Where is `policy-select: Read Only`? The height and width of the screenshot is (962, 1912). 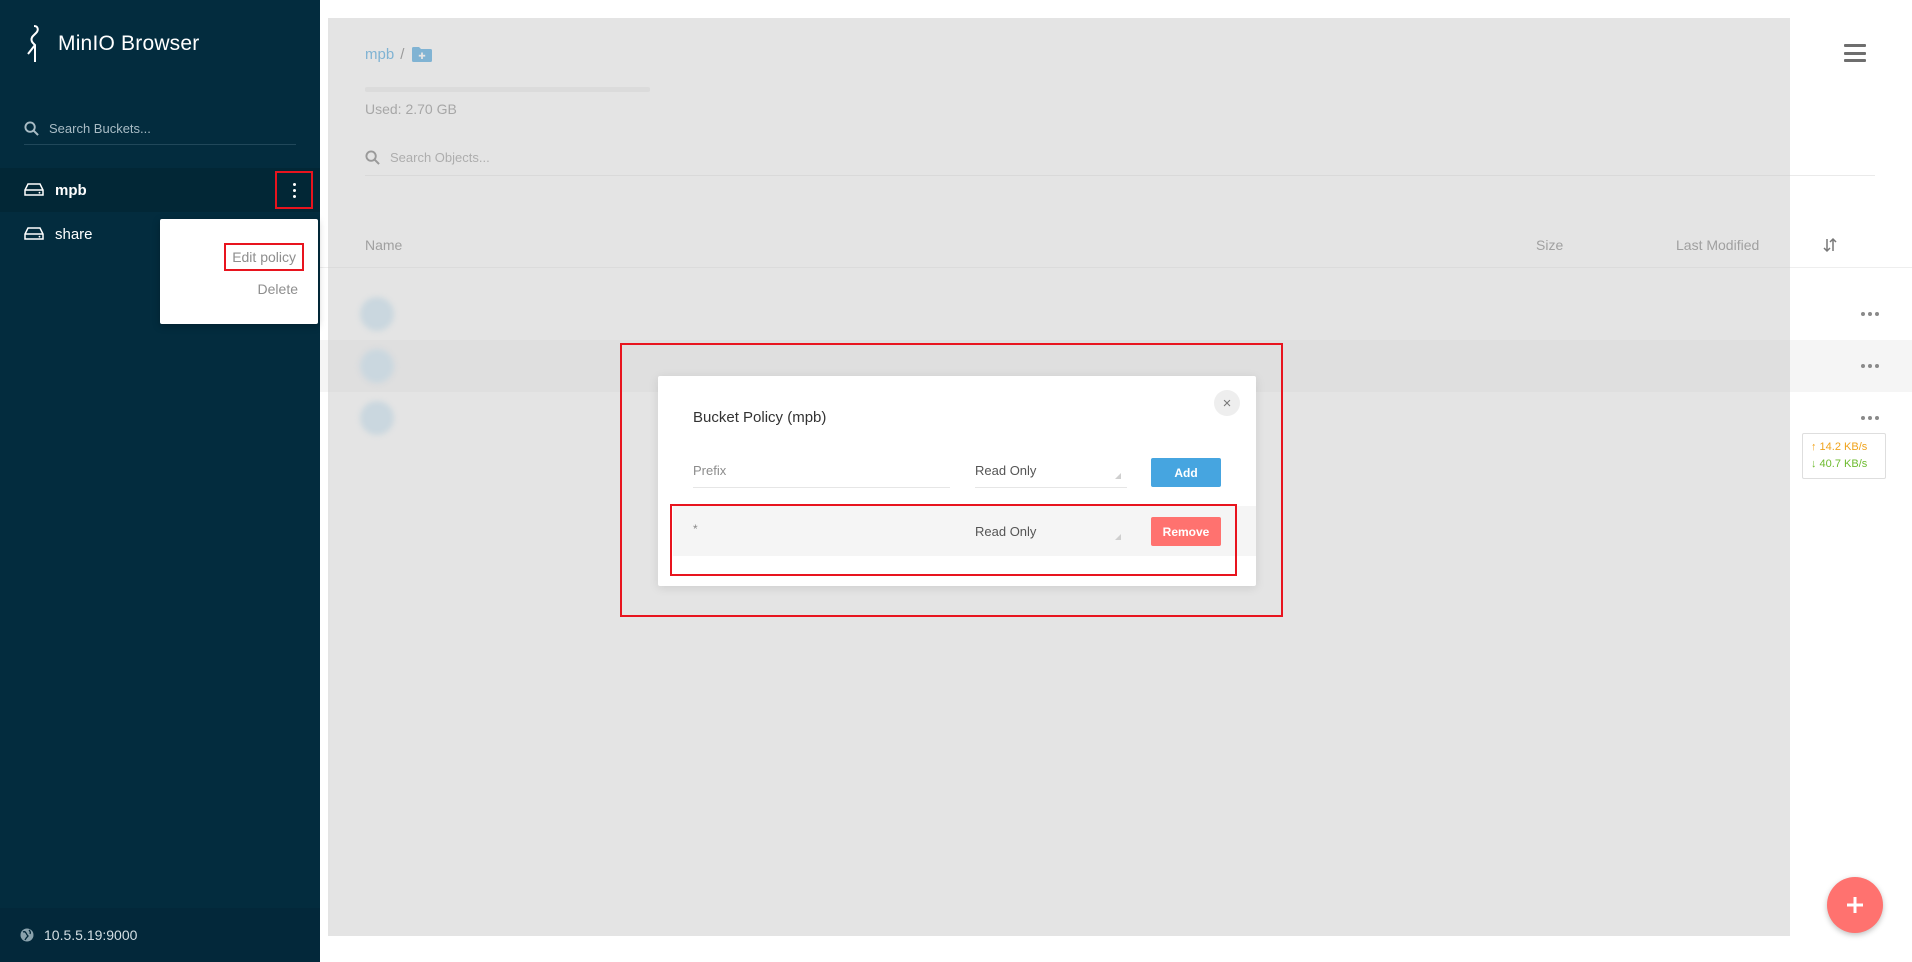
policy-select: Read Only is located at coordinates (1051, 471).